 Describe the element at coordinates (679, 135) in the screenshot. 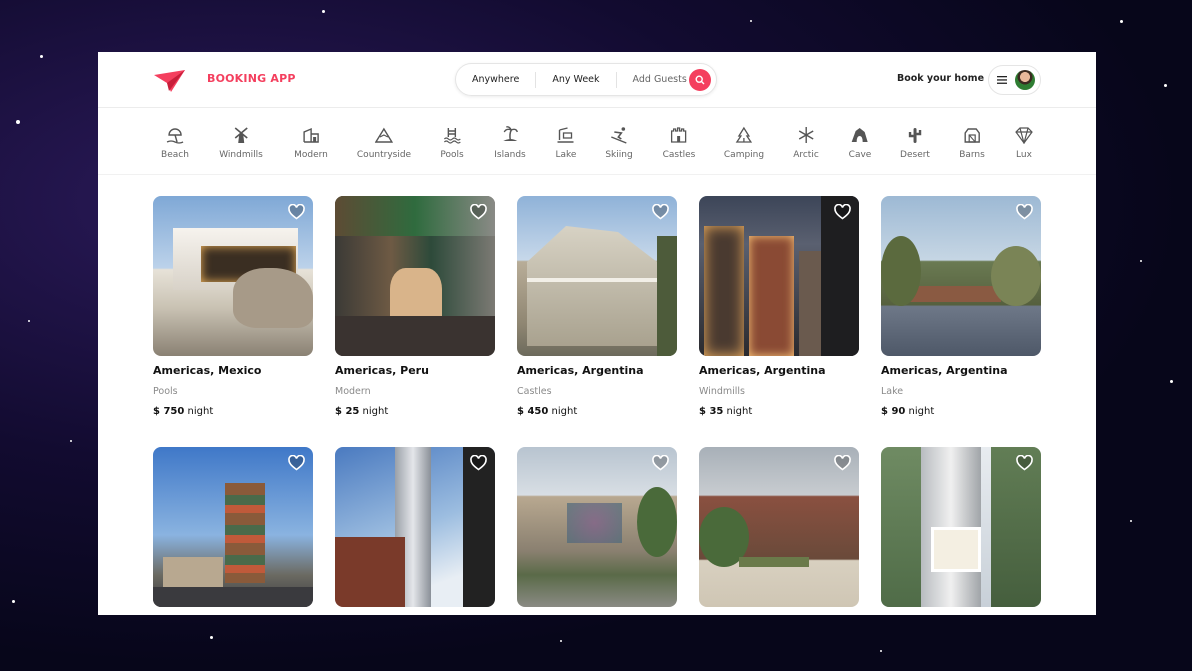

I see `castle-icon` at that location.